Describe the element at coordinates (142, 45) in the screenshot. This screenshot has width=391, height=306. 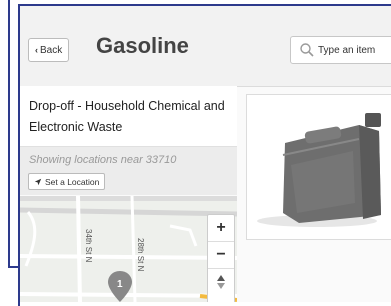
I see `page-title: Gasoline` at that location.